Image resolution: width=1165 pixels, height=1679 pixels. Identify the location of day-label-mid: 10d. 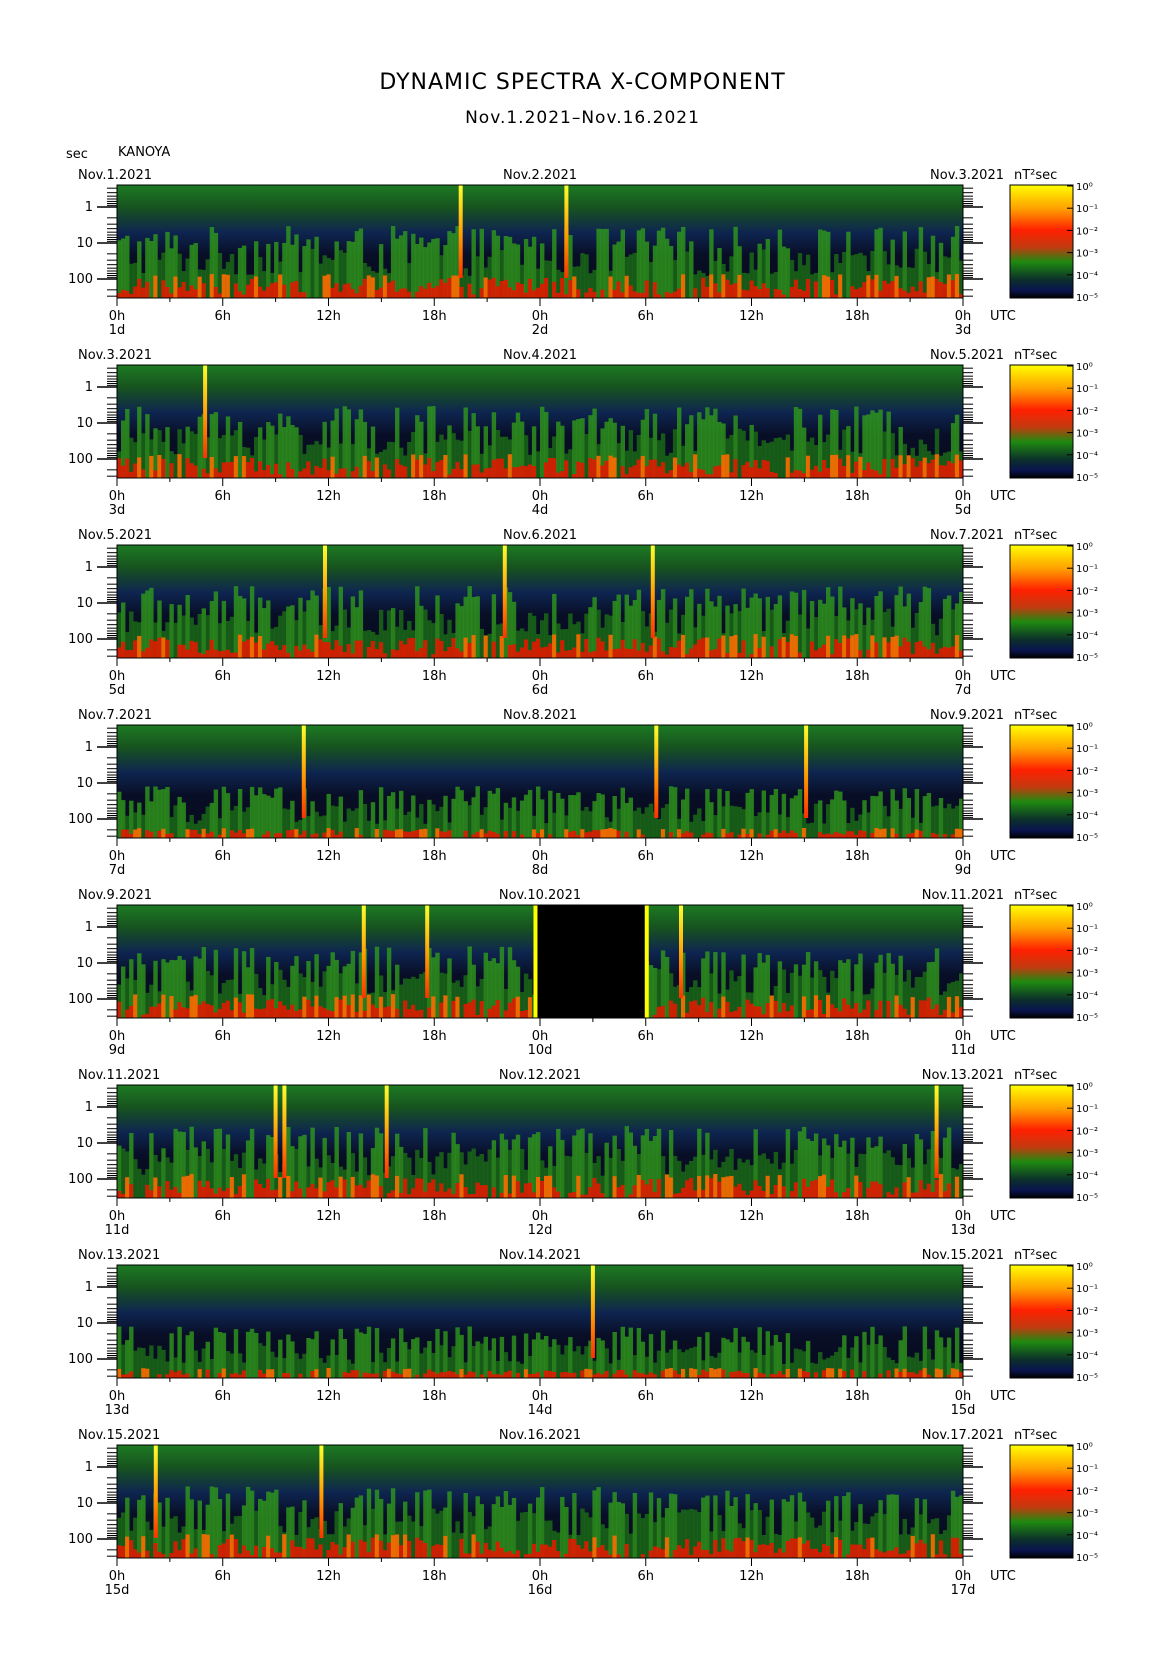
(540, 1050).